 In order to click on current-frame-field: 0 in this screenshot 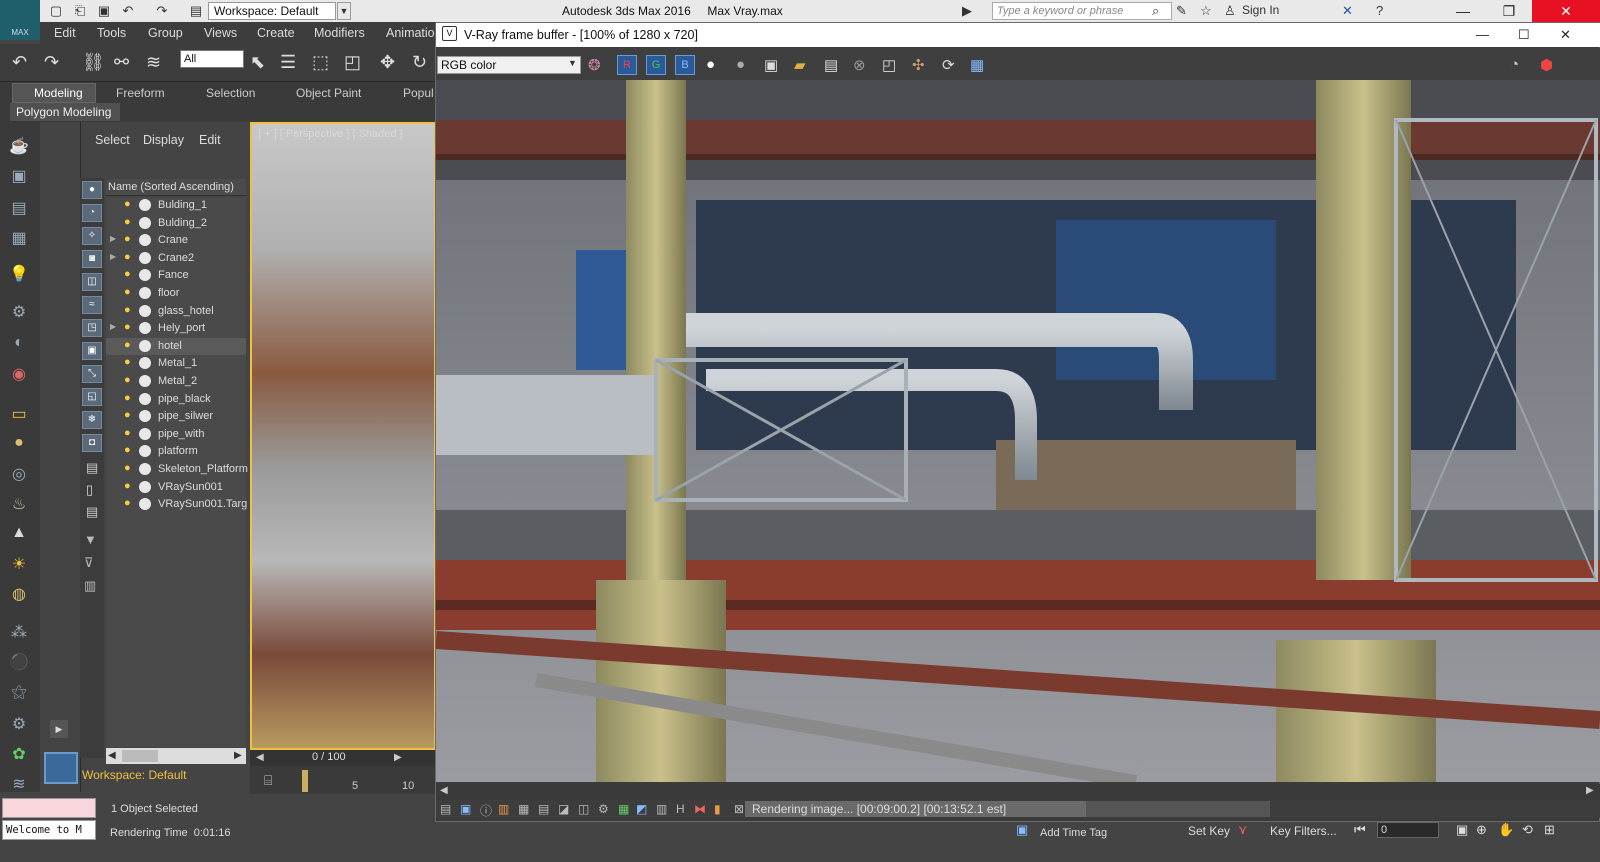, I will do `click(1408, 830)`.